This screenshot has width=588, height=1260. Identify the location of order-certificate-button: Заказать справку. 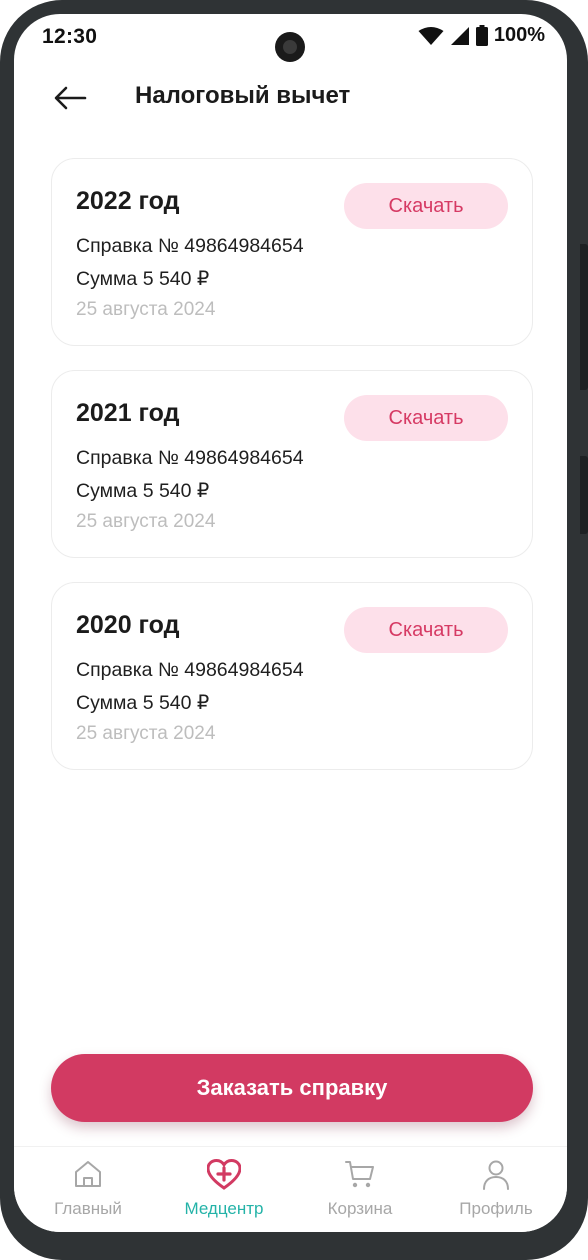
(292, 1088).